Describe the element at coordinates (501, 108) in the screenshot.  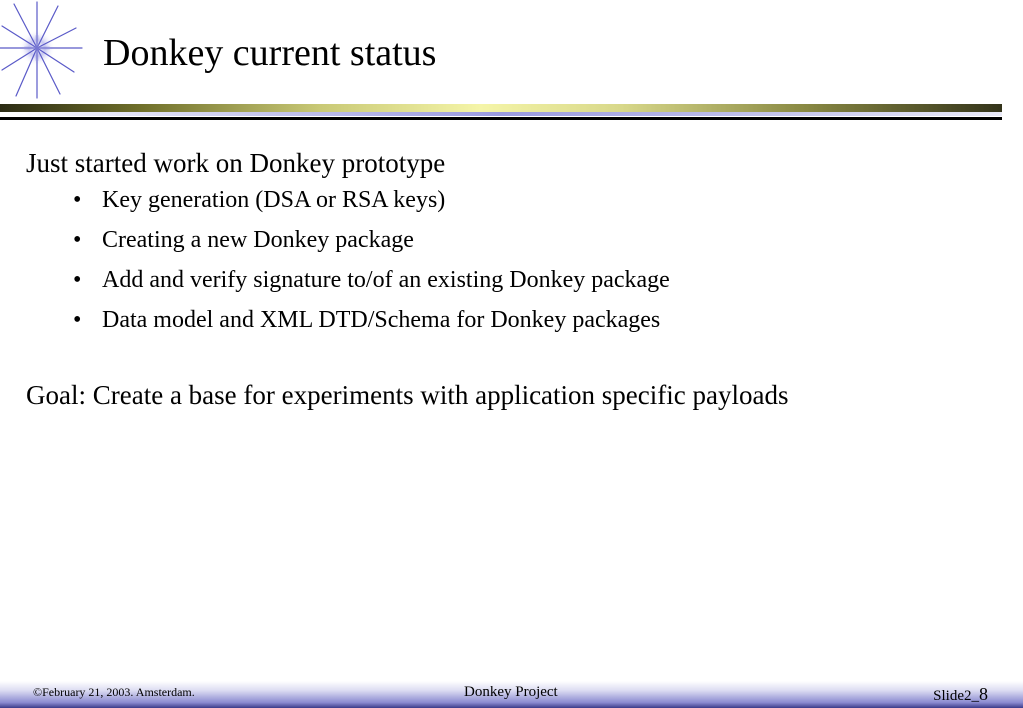
I see `title-rule-gradient` at that location.